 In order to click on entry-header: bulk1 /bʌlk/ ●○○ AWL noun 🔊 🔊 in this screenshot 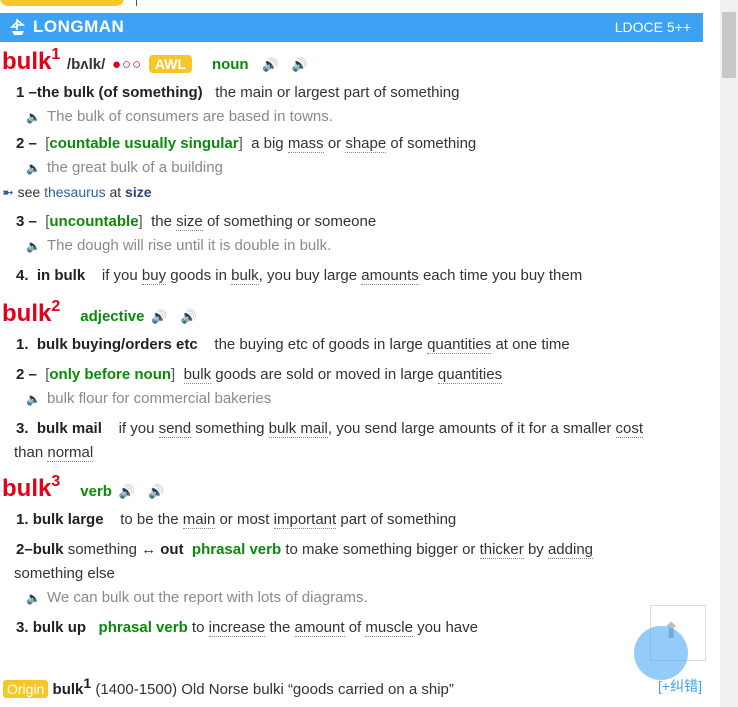, I will do `click(359, 61)`.